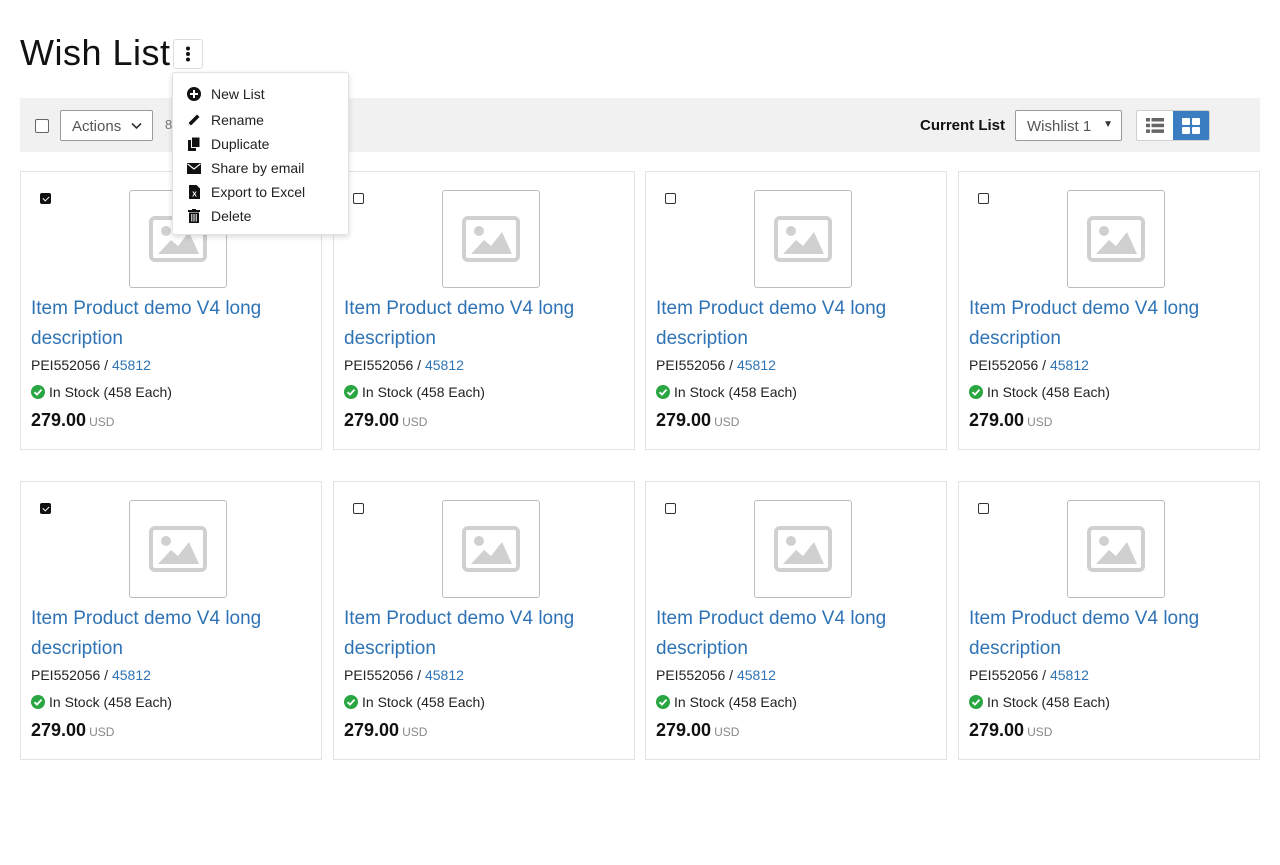  Describe the element at coordinates (260, 168) in the screenshot. I see `menu-item-share-email: Share by email` at that location.